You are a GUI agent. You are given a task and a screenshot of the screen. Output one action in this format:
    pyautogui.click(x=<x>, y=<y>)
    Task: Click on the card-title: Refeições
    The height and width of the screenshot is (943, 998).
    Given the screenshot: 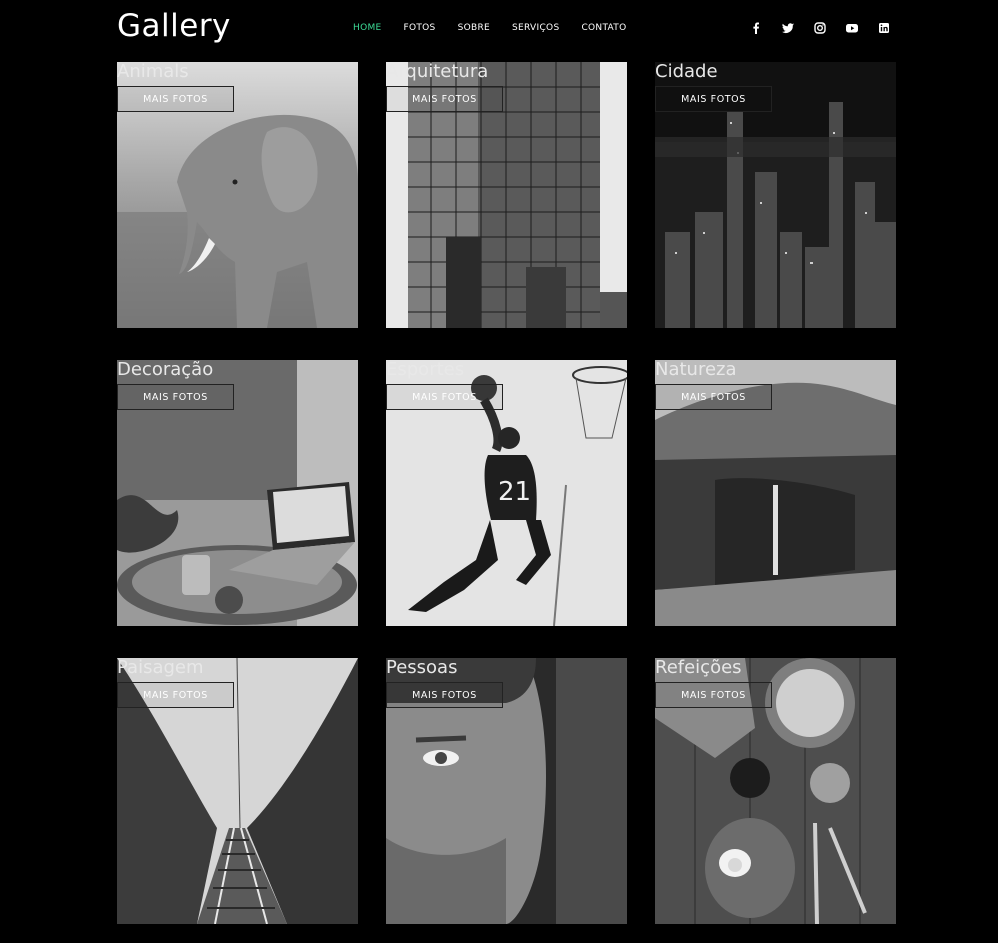 What is the action you would take?
    pyautogui.click(x=698, y=668)
    